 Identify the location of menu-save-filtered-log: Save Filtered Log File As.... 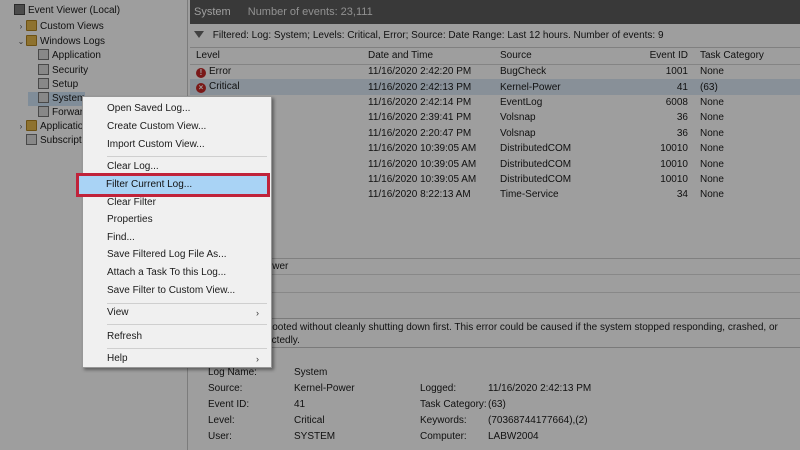
(186, 255).